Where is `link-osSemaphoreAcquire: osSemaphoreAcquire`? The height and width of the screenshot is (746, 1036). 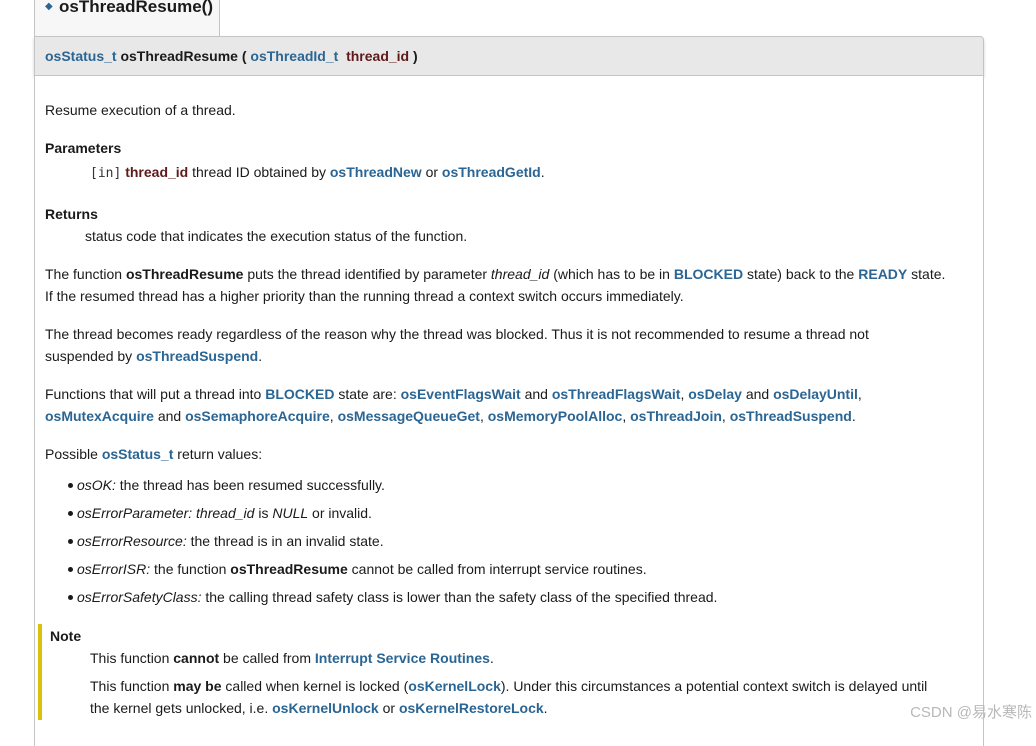
link-osSemaphoreAcquire: osSemaphoreAcquire is located at coordinates (257, 416).